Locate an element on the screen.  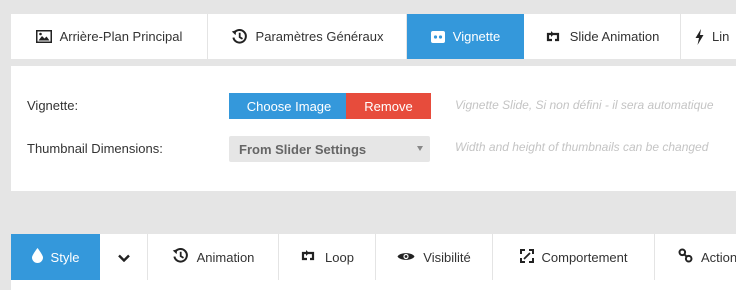
thumbnail-dimensions-label: Thumbnail Dimensions: is located at coordinates (95, 148).